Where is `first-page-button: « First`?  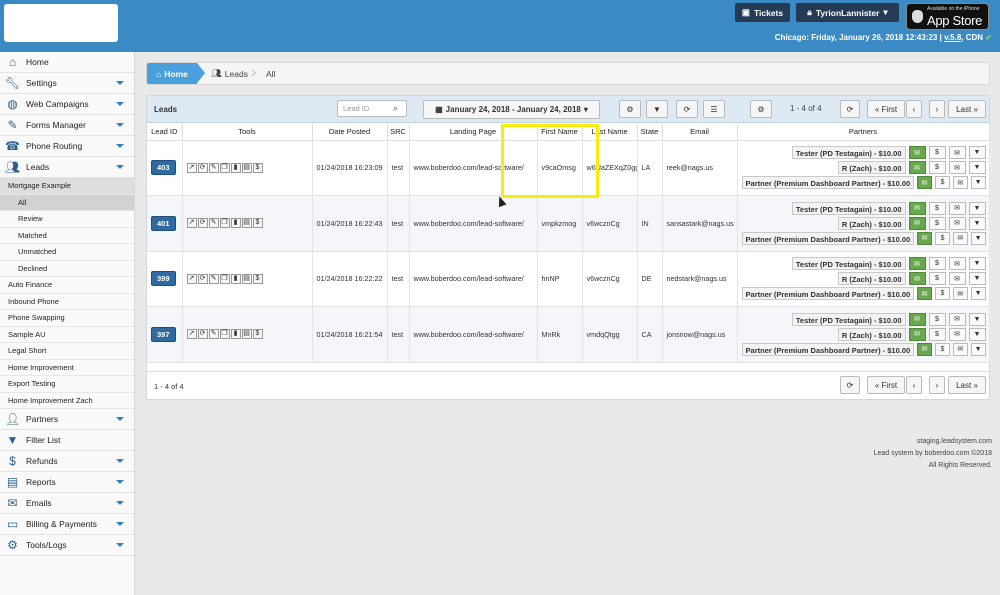 first-page-button: « First is located at coordinates (886, 109).